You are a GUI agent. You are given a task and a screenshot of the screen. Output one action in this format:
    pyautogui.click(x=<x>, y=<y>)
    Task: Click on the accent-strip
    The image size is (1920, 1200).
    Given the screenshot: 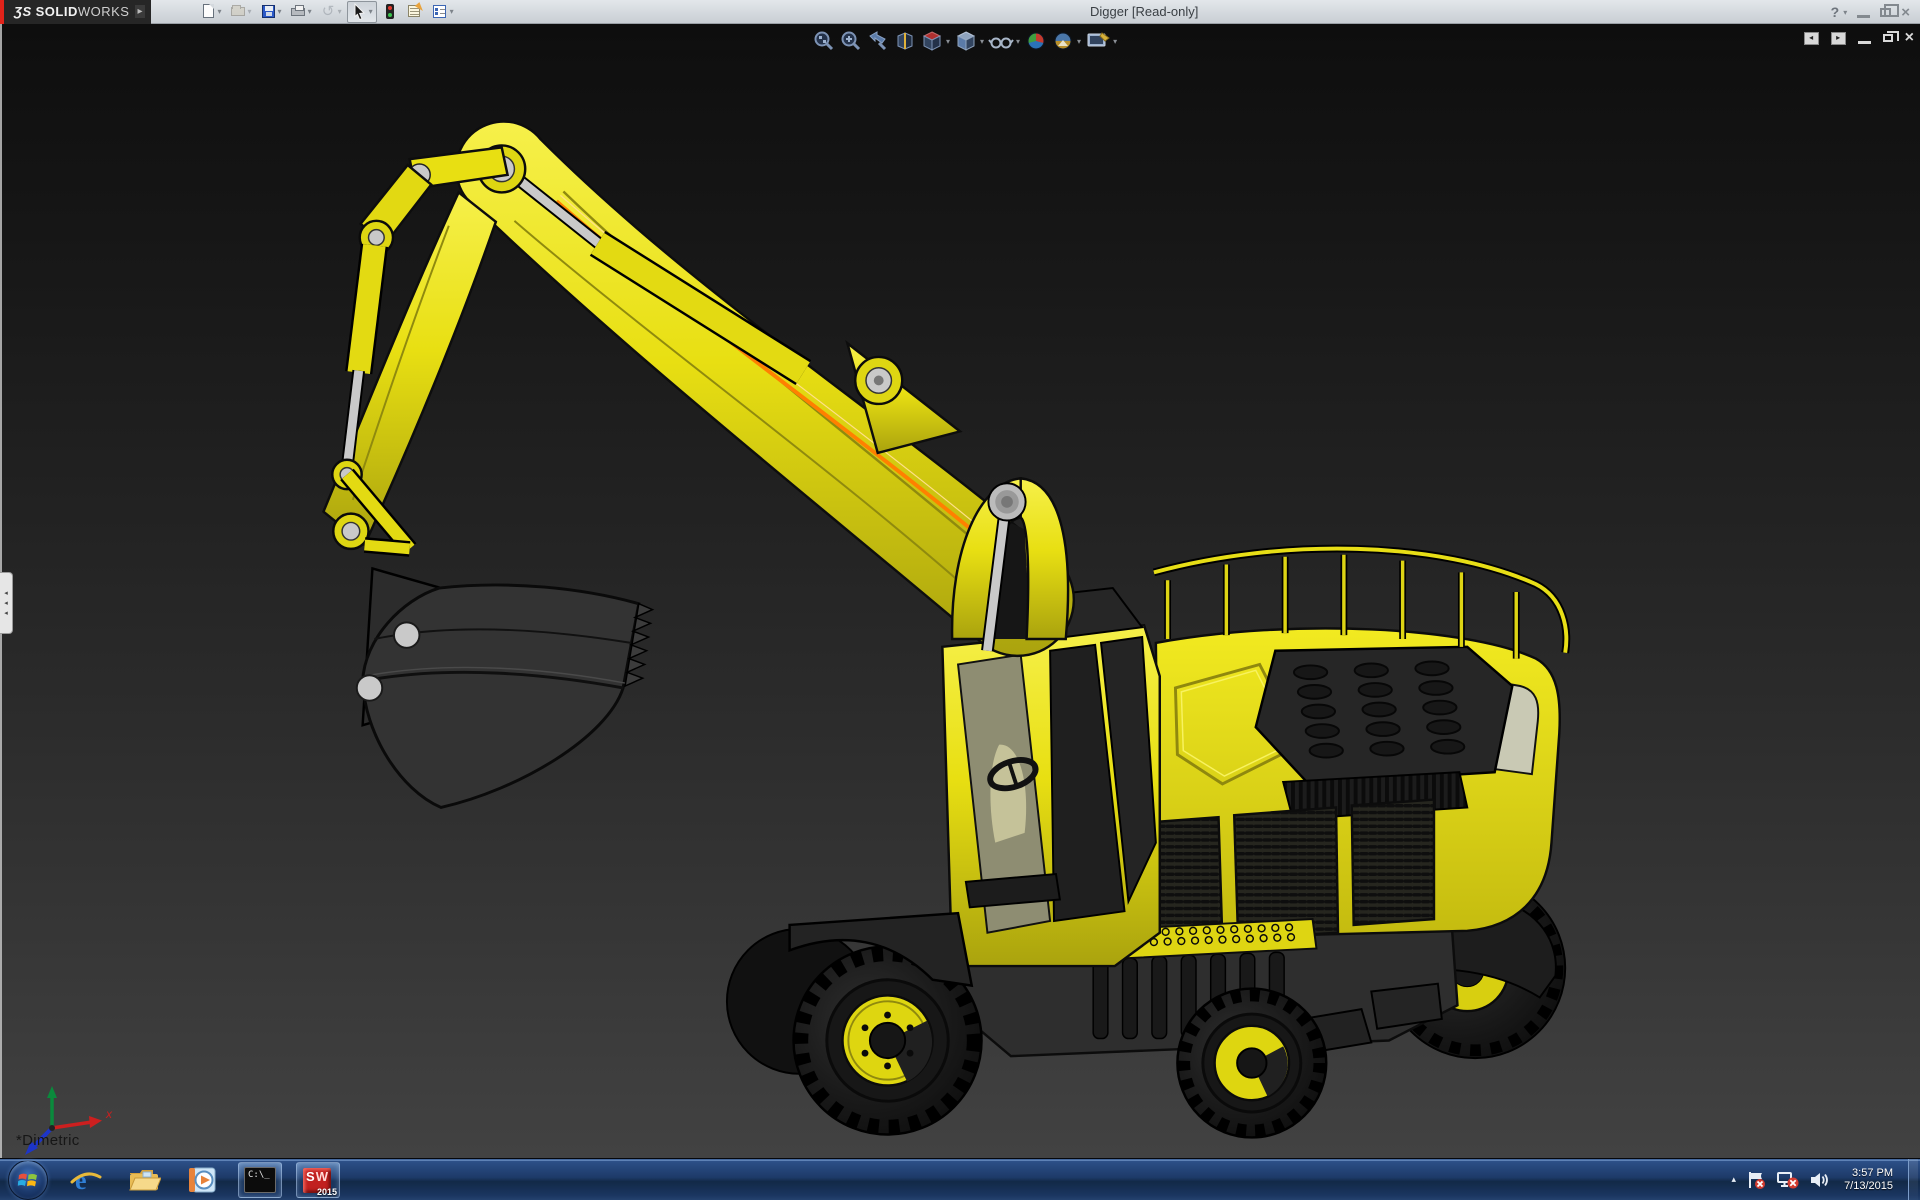 What is the action you would take?
    pyautogui.click(x=2, y=12)
    